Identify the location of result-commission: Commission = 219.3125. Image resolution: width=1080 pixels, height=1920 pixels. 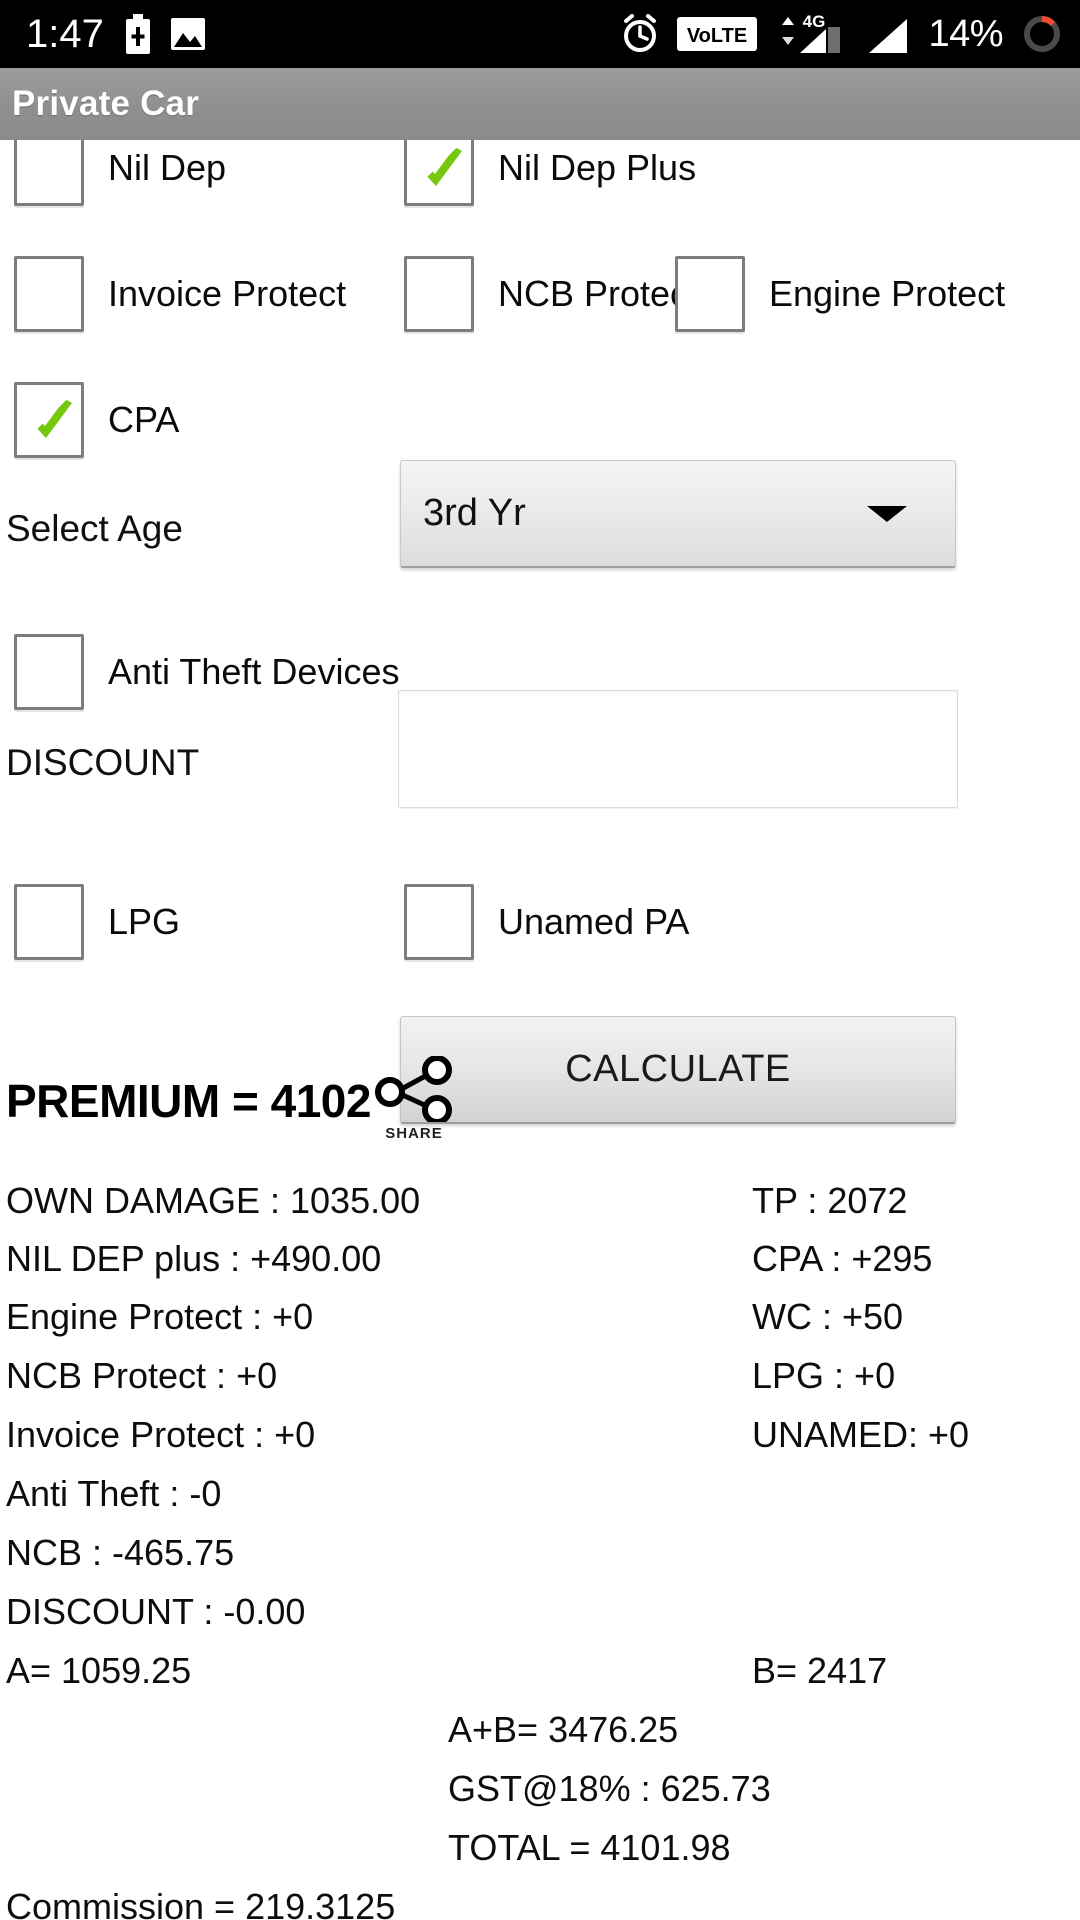
(201, 1903).